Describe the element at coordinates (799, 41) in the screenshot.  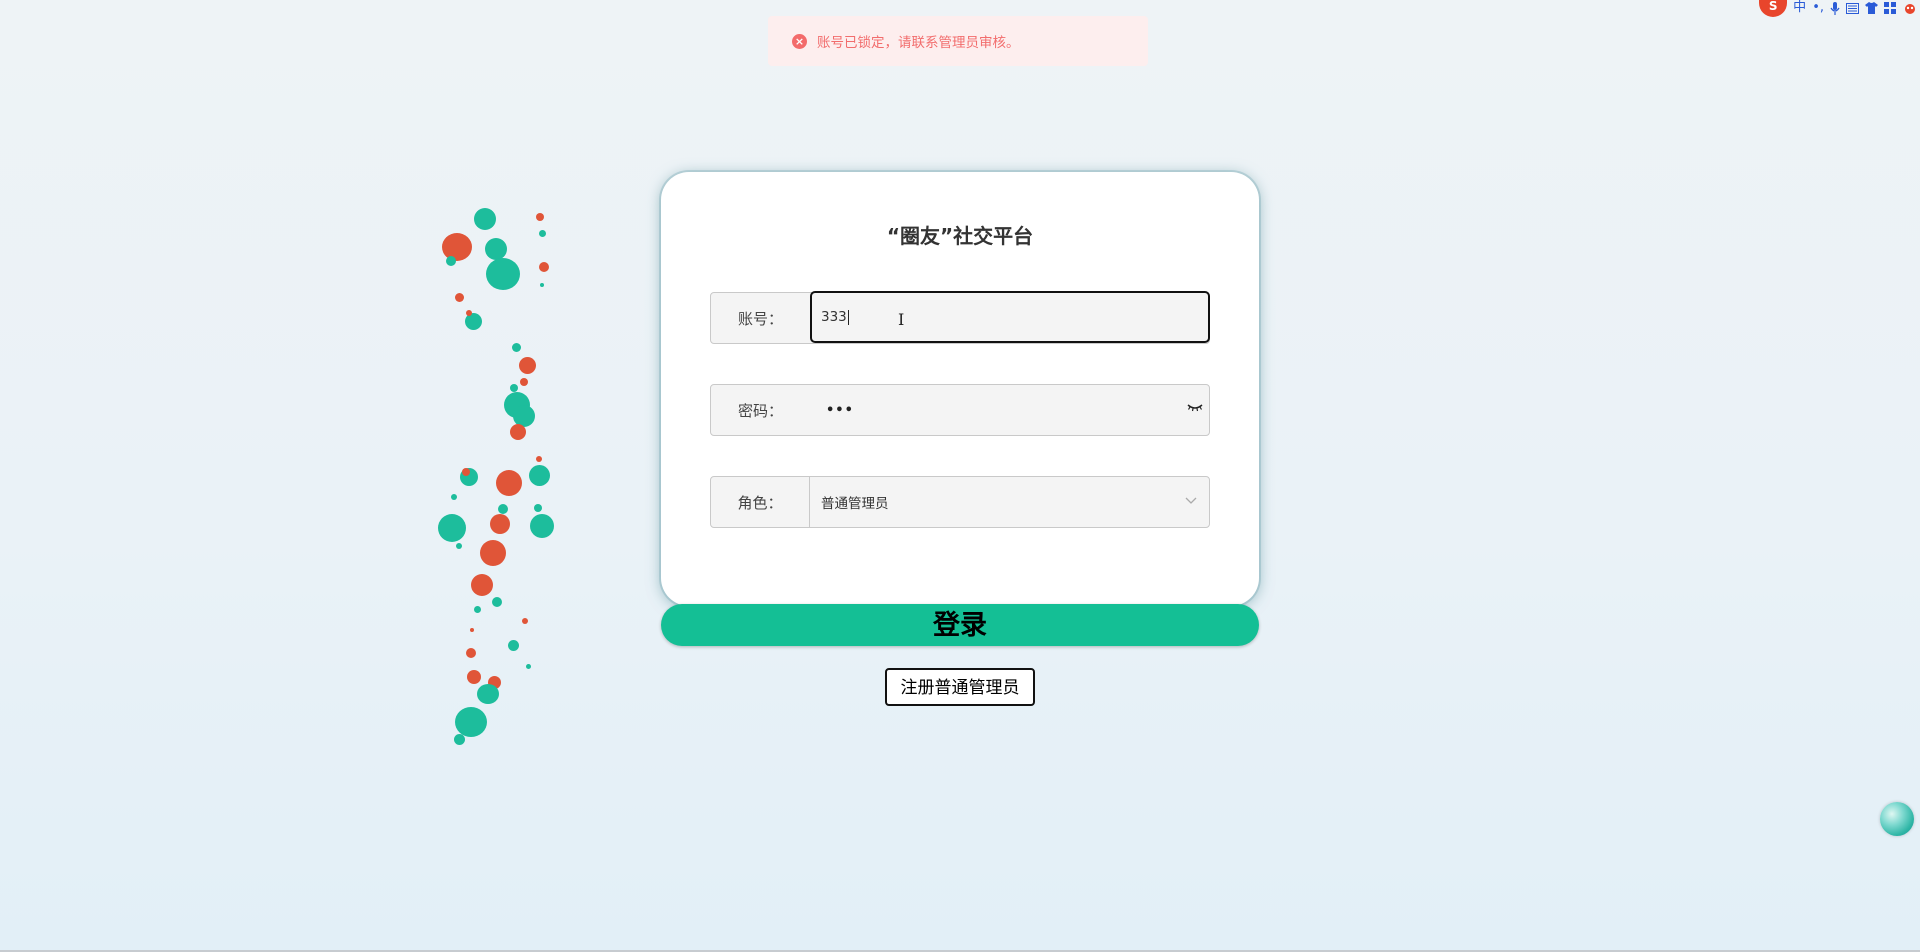
I see `error-circle-icon: ×` at that location.